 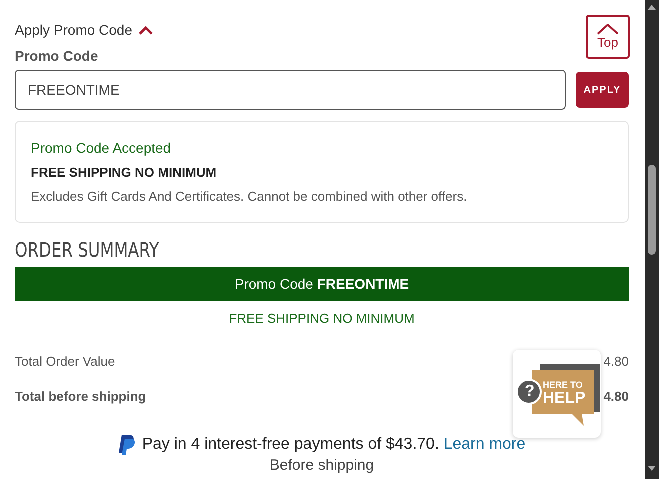 What do you see at coordinates (322, 465) in the screenshot?
I see `payment-note: Before shipping` at bounding box center [322, 465].